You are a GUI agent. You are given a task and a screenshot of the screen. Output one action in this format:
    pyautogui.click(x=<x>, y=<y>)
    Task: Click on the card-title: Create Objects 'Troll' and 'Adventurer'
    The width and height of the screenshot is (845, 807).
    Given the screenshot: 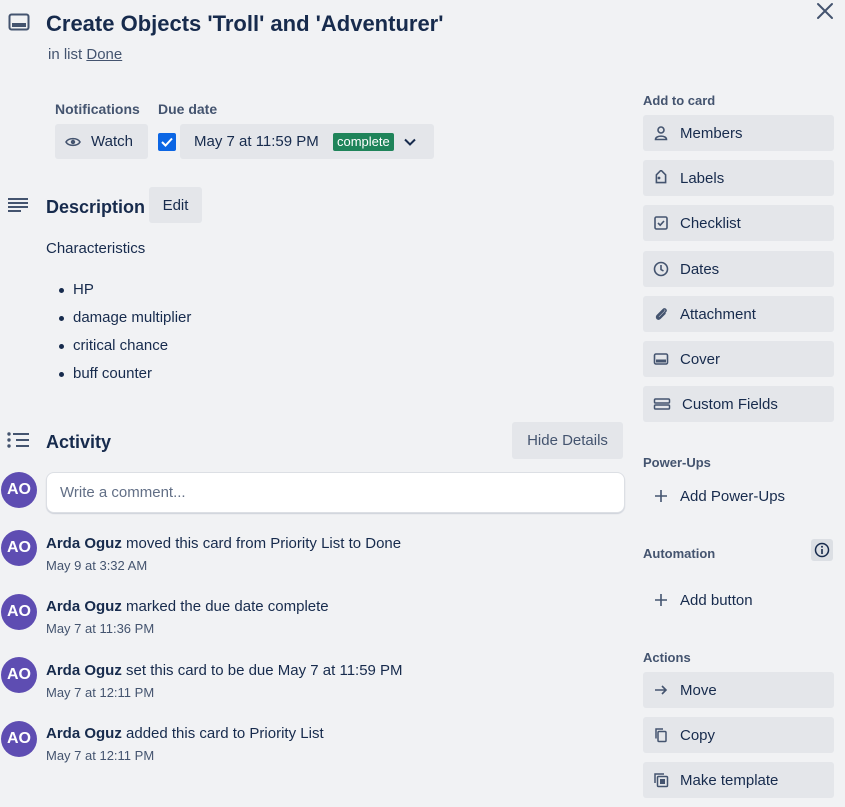 What is the action you would take?
    pyautogui.click(x=245, y=23)
    